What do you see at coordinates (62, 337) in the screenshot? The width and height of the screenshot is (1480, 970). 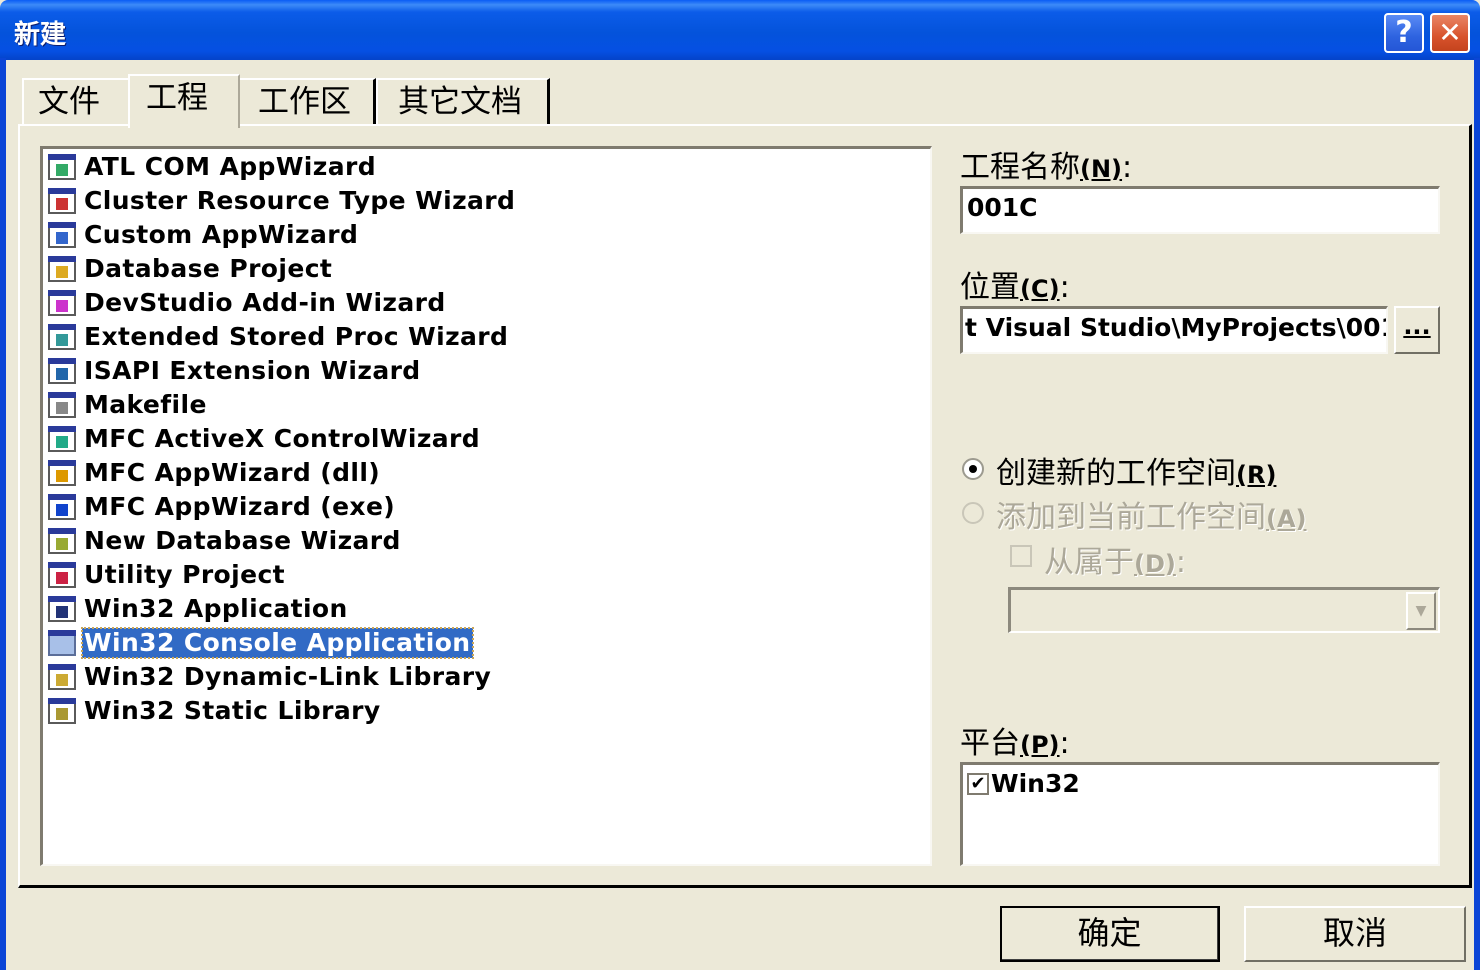 I see `extended-stored-proc-icon` at bounding box center [62, 337].